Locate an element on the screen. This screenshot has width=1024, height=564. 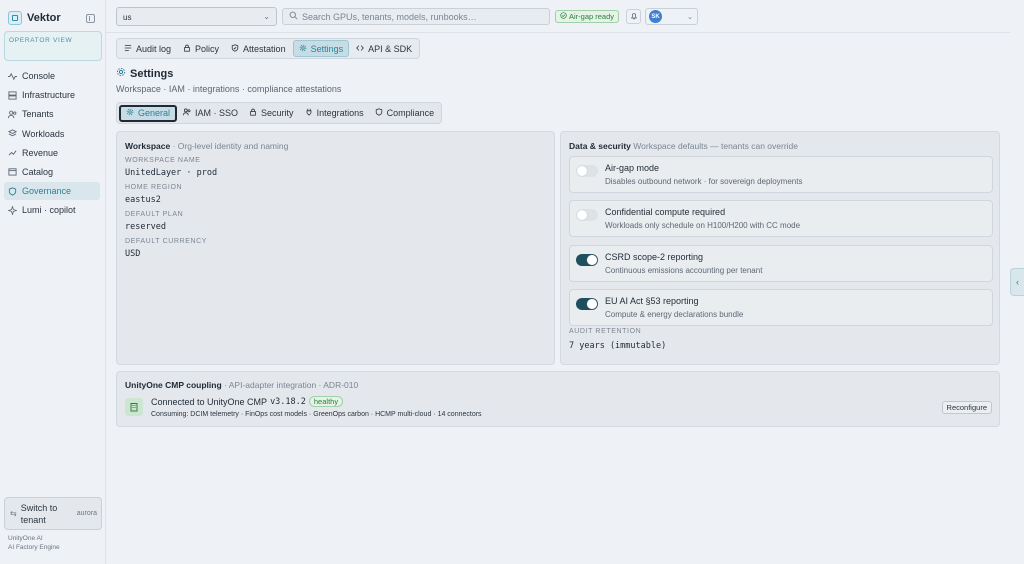
current-tenant: aurora is located at coordinates (86, 513).